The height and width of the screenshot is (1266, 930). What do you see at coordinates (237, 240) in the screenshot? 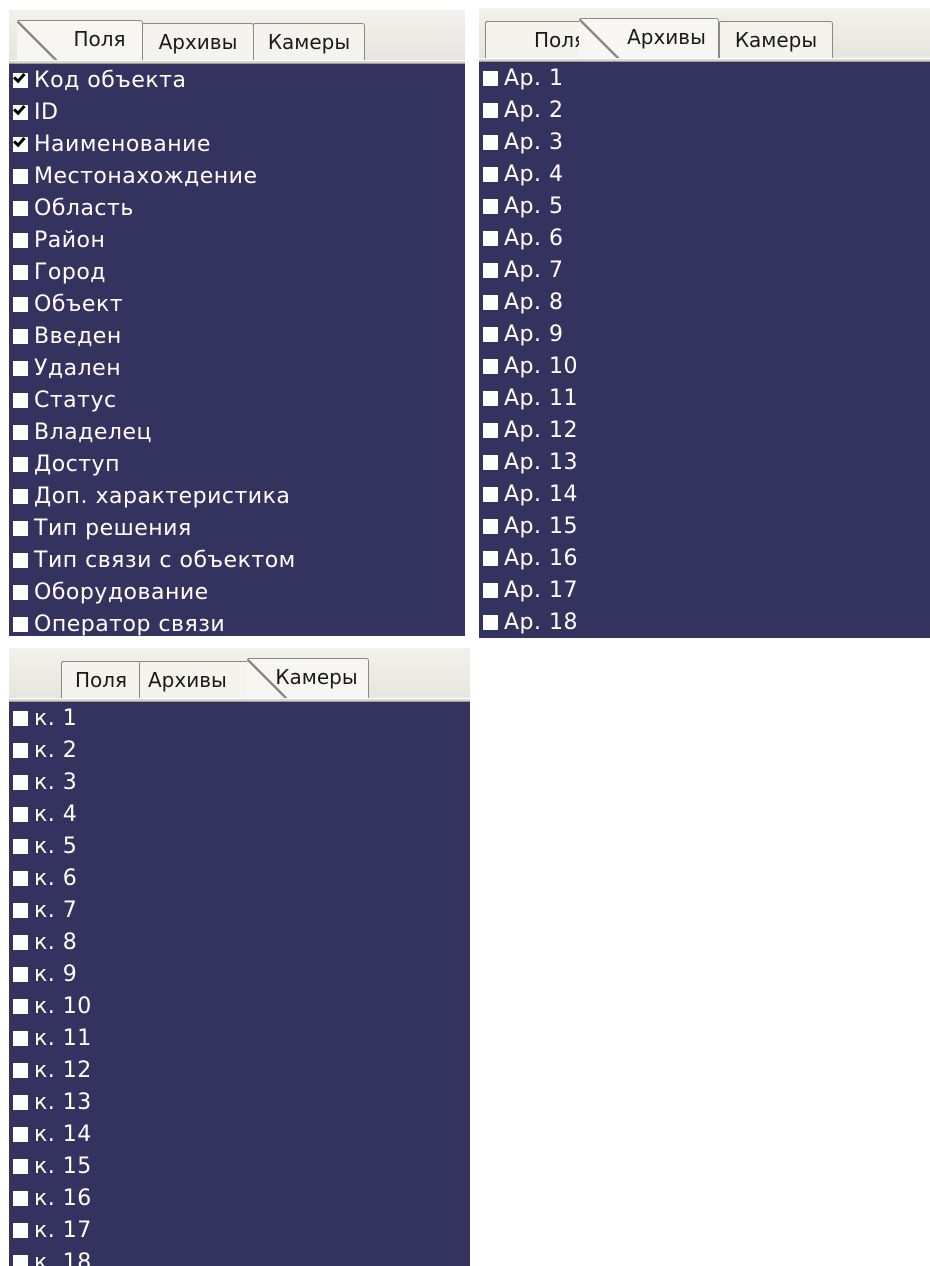
I see `list-item: Район` at bounding box center [237, 240].